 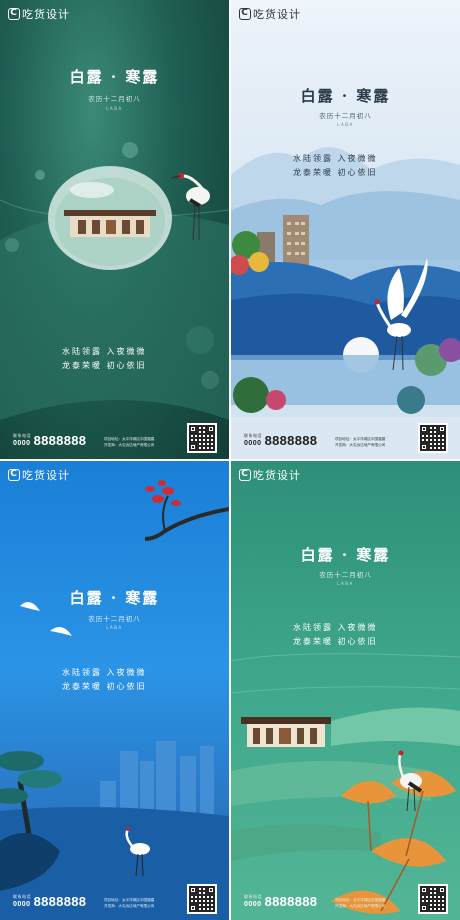 What do you see at coordinates (286, 732) in the screenshot?
I see `pavilion-building` at bounding box center [286, 732].